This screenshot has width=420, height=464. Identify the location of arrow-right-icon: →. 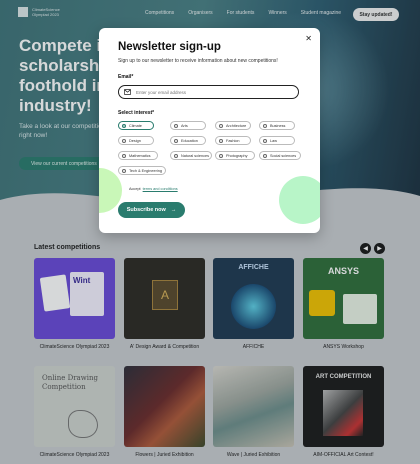
(173, 210).